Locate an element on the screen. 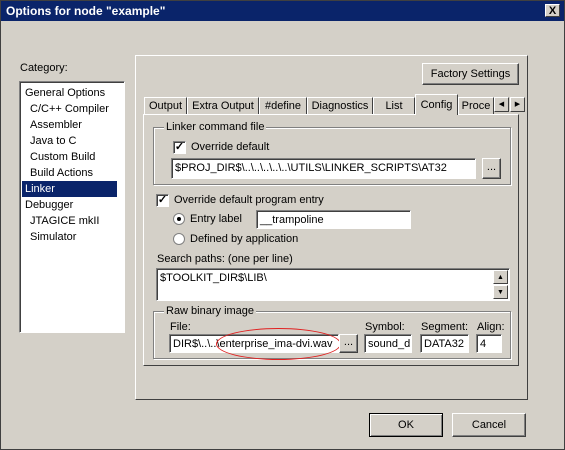 This screenshot has width=565, height=450. file-label: File: is located at coordinates (180, 327).